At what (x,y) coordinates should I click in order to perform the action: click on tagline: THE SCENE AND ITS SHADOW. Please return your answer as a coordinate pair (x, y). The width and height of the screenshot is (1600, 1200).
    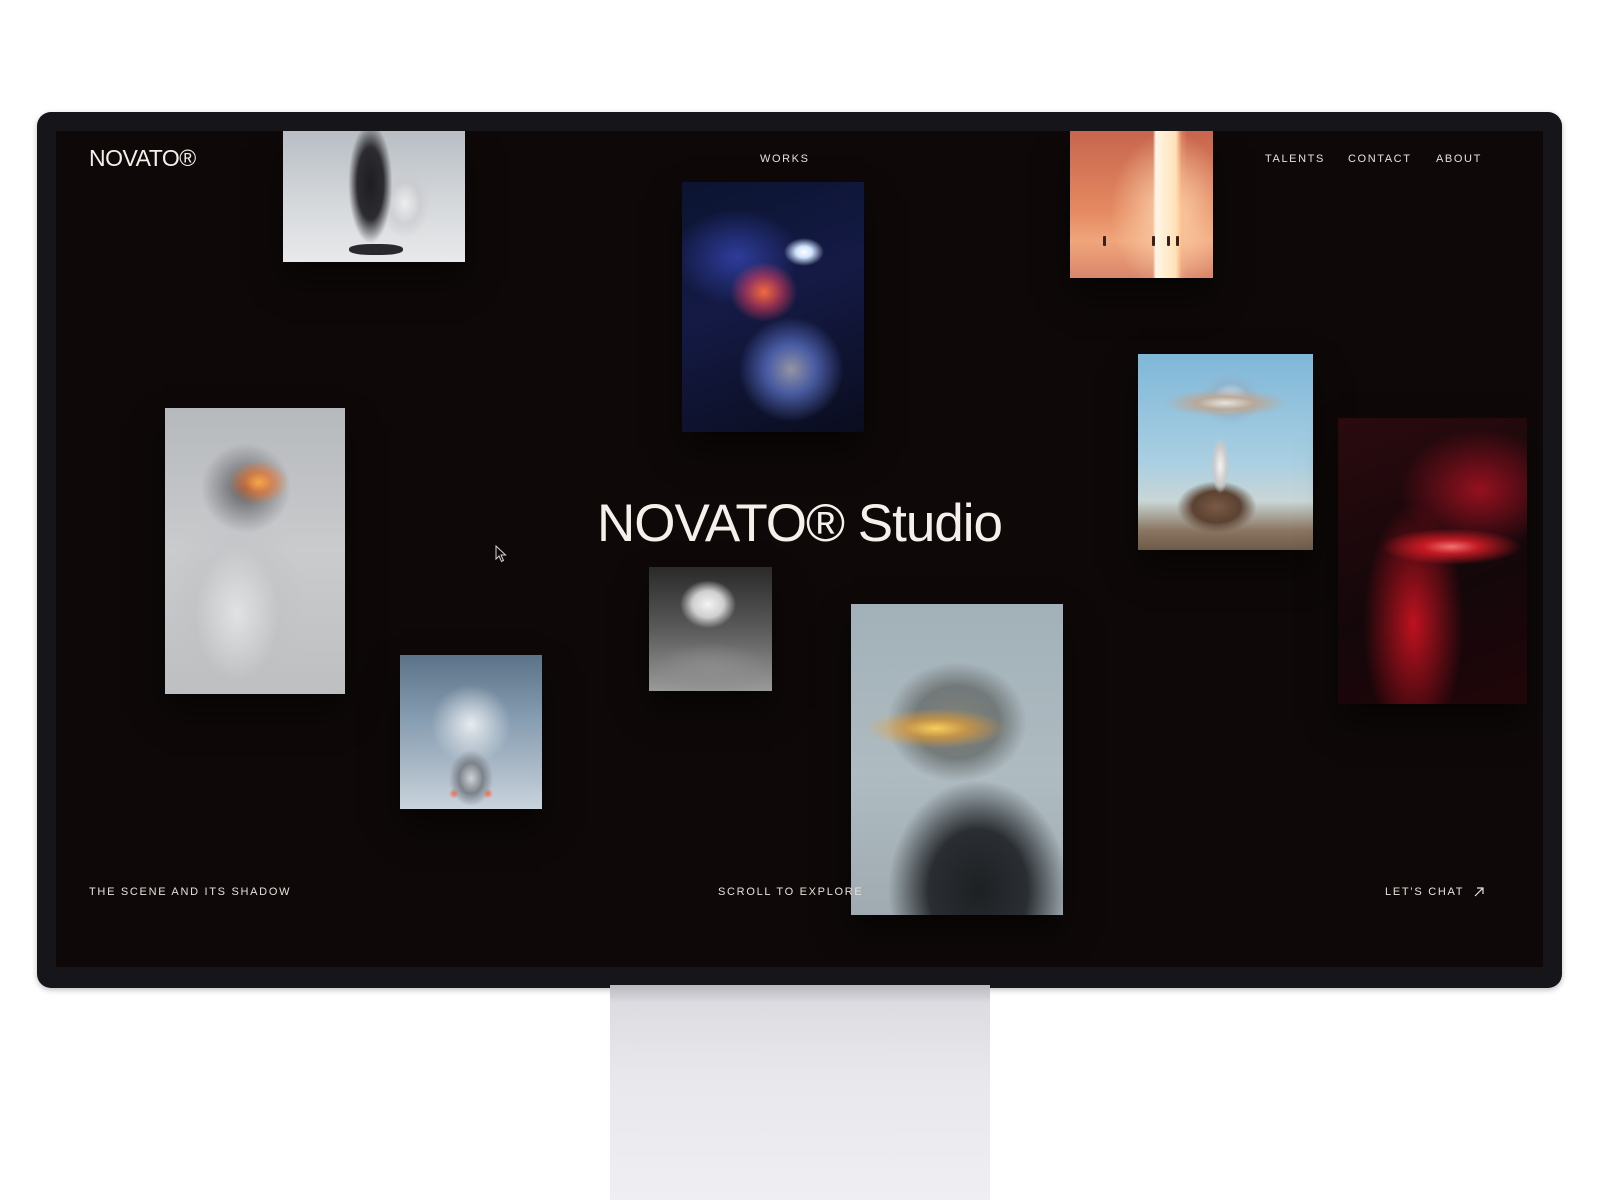
    Looking at the image, I should click on (190, 892).